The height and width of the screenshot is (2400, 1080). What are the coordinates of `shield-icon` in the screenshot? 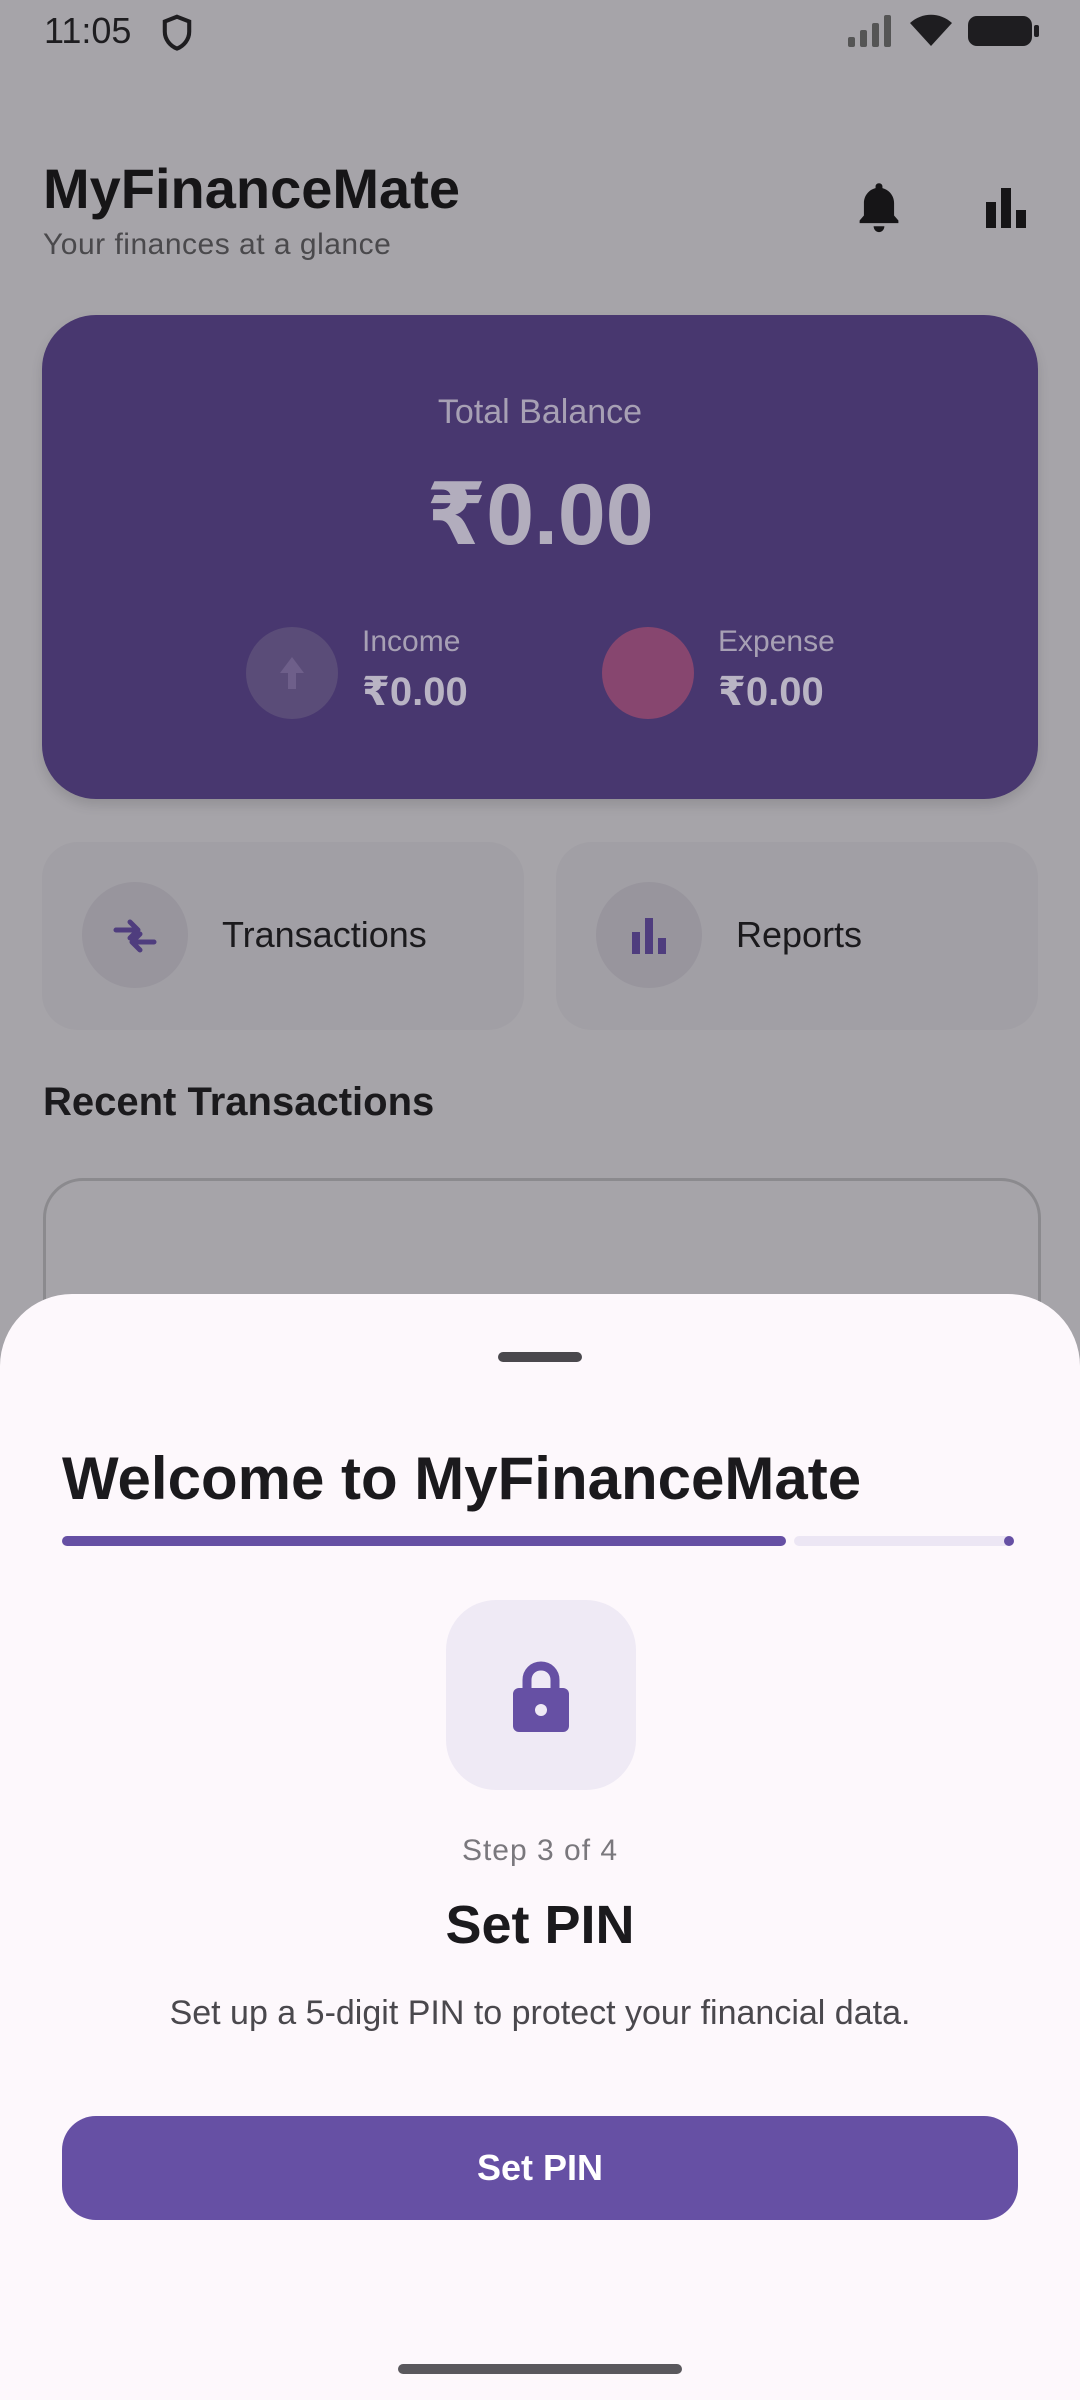 It's located at (177, 32).